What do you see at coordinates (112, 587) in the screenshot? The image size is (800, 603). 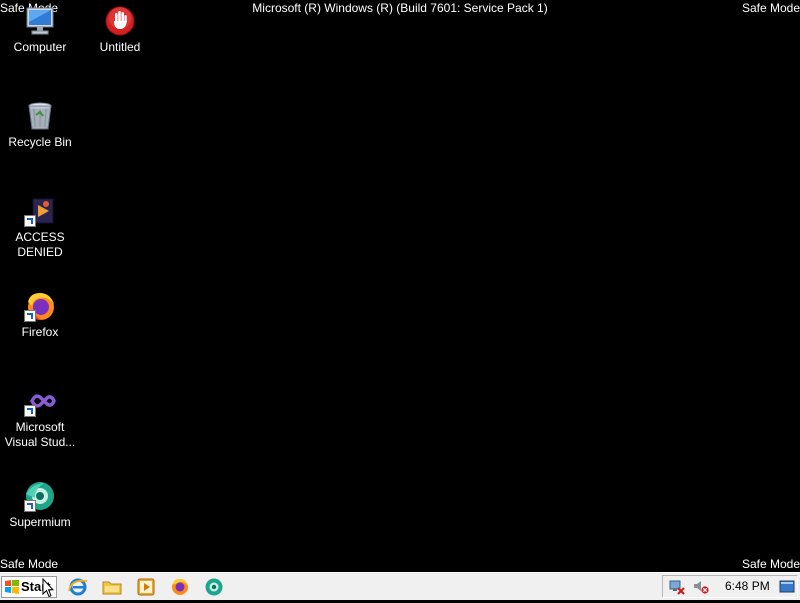 I see `file-explorer-icon` at bounding box center [112, 587].